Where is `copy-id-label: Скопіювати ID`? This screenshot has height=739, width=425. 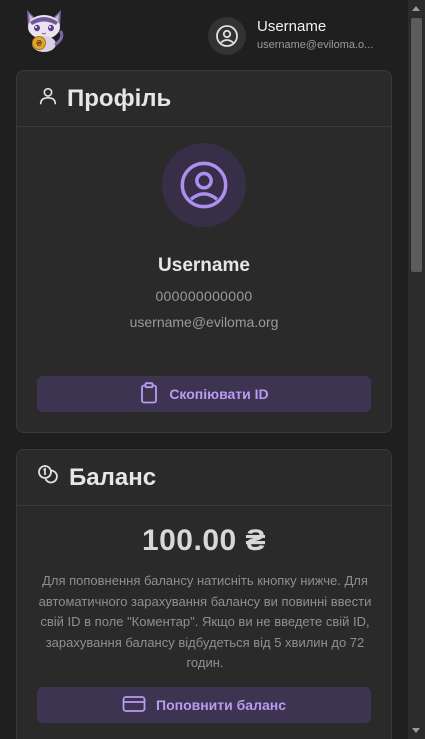
copy-id-label: Скопіювати ID is located at coordinates (219, 394).